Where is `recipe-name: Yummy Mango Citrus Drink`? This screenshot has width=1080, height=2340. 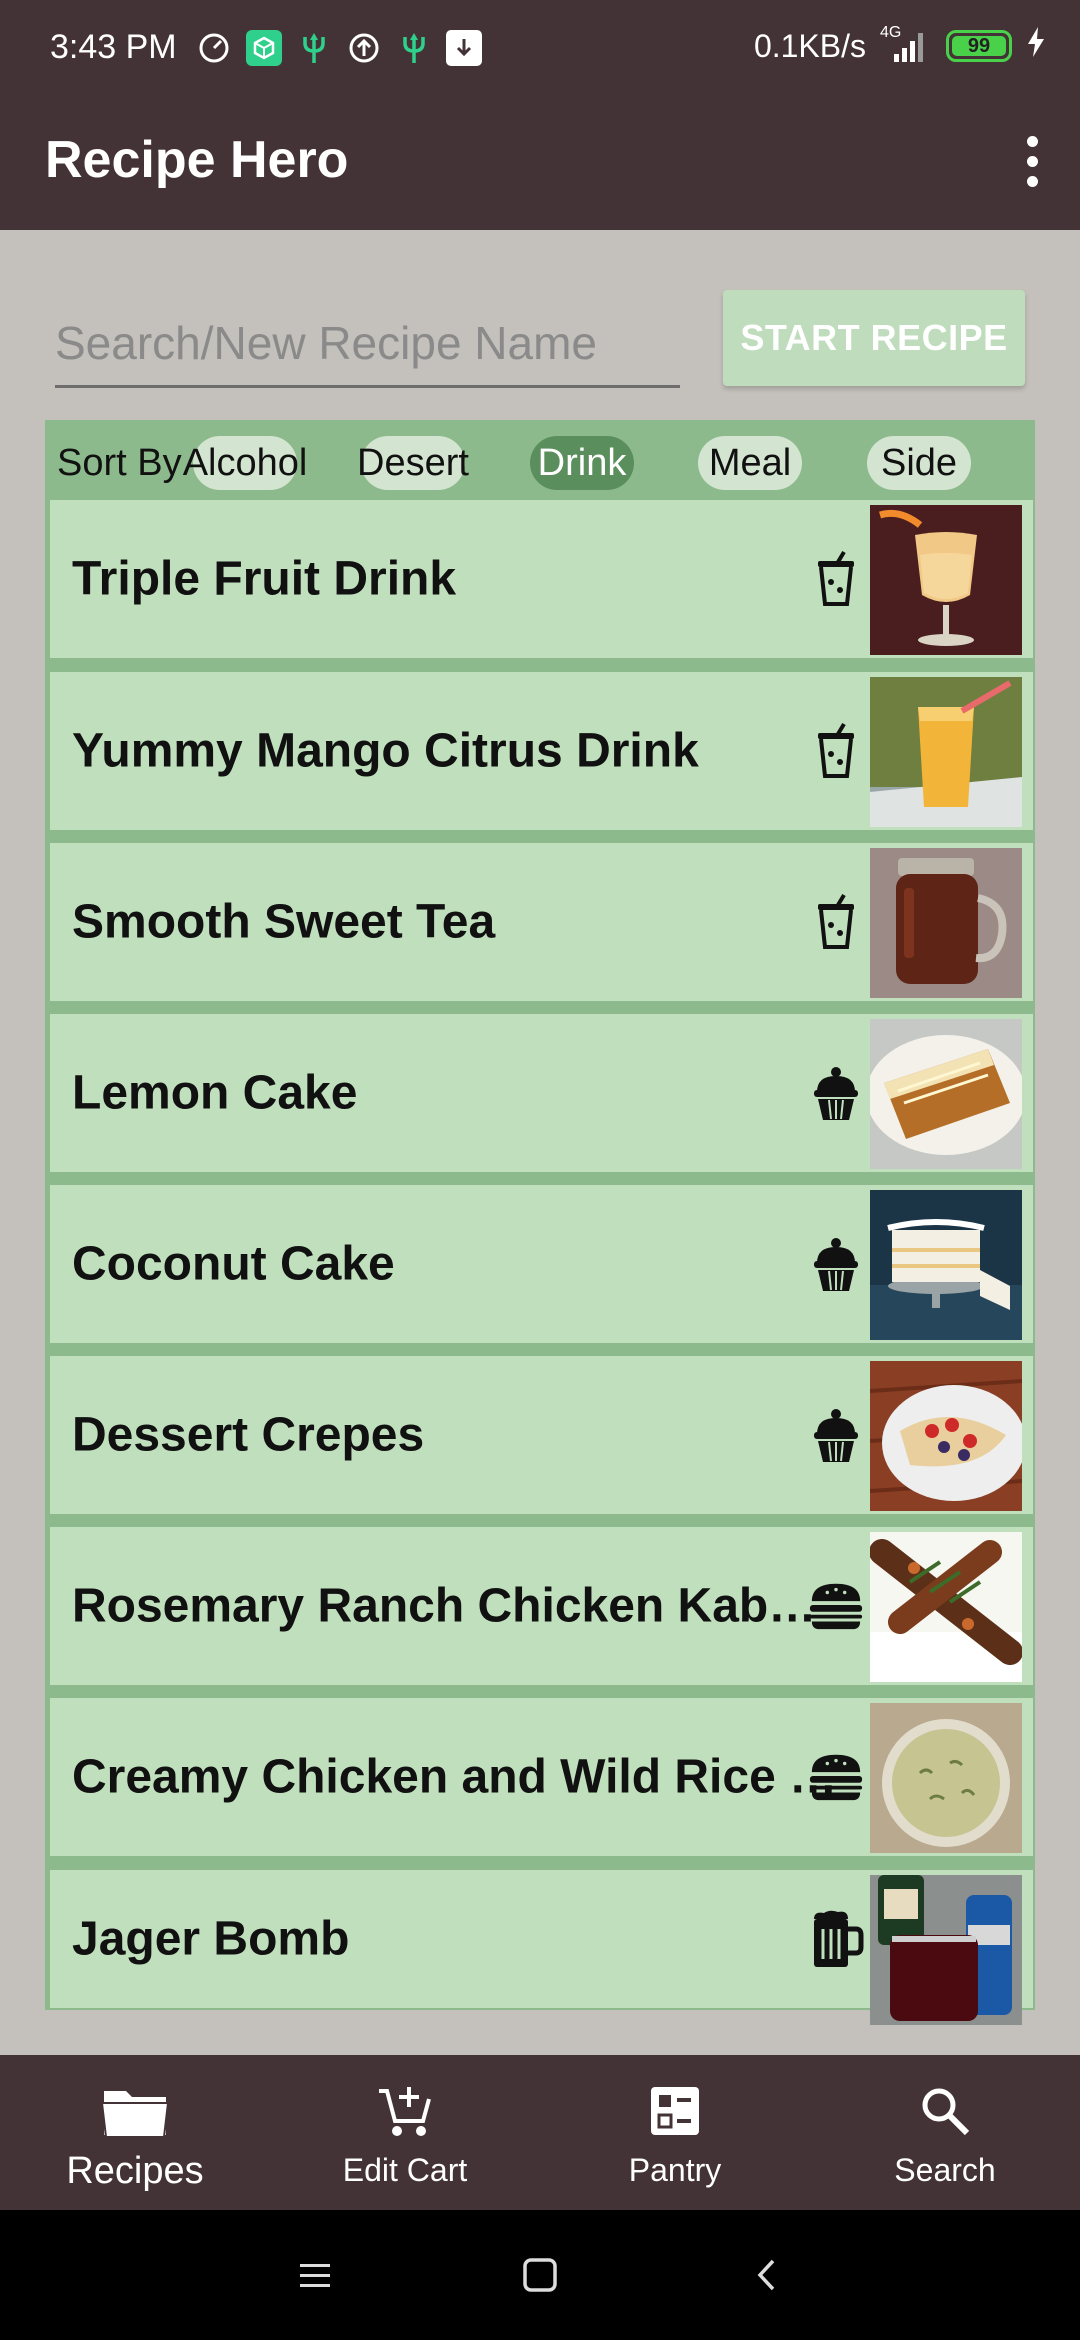
recipe-name: Yummy Mango Citrus Drink is located at coordinates (385, 751).